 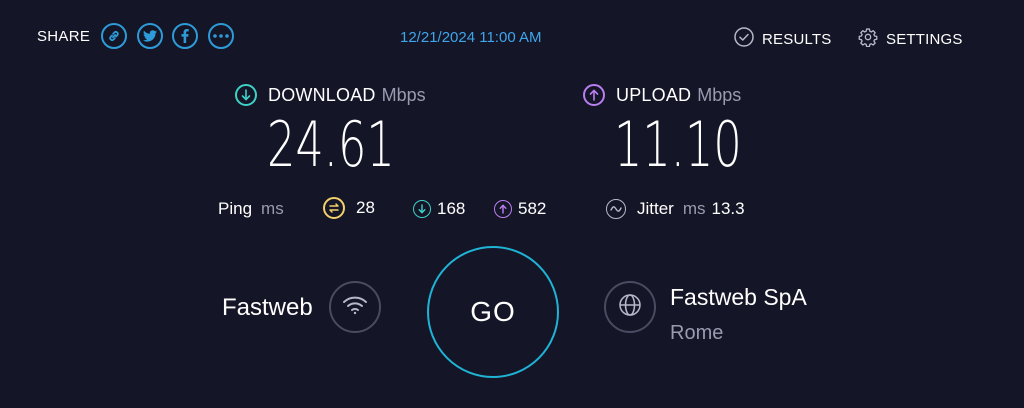 I want to click on settings-button: SETTINGS, so click(x=910, y=39).